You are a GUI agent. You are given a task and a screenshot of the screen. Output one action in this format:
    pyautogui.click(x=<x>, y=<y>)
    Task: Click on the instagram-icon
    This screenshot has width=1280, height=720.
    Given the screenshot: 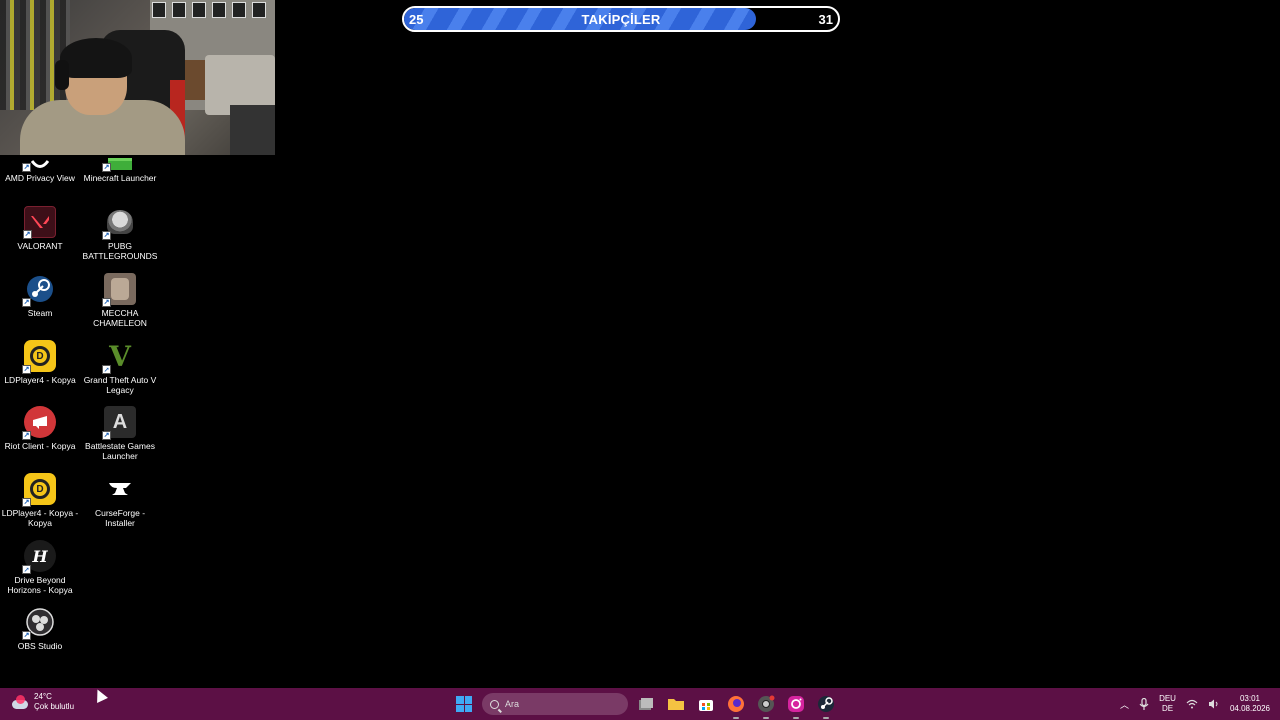 What is the action you would take?
    pyautogui.click(x=796, y=704)
    